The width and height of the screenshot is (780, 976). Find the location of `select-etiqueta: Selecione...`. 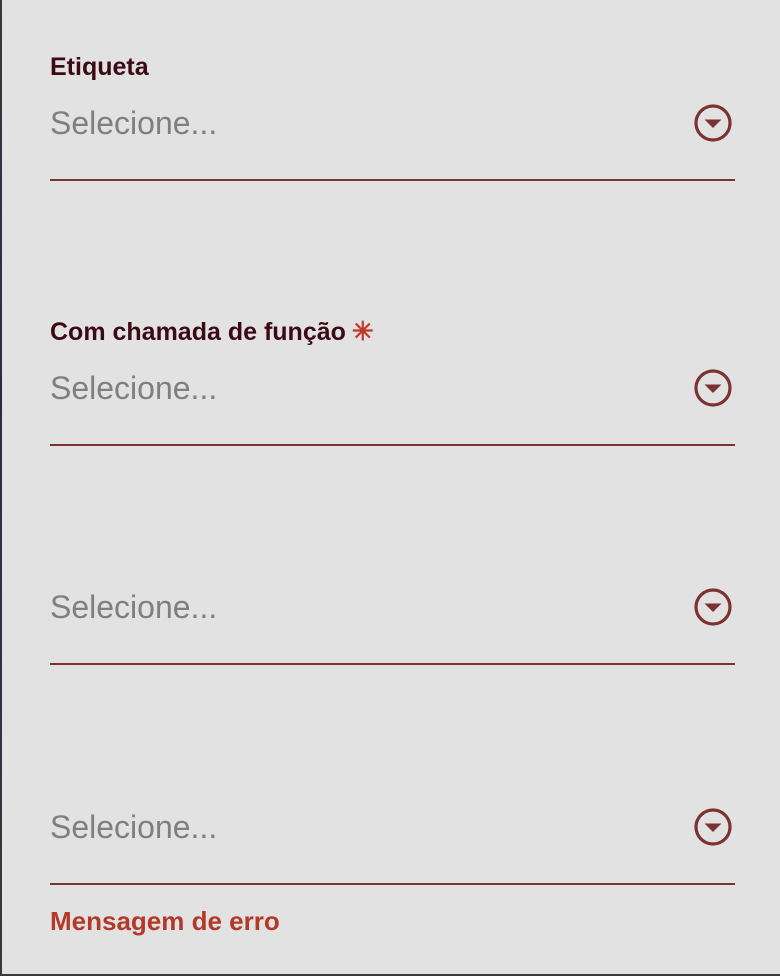

select-etiqueta: Selecione... is located at coordinates (392, 136).